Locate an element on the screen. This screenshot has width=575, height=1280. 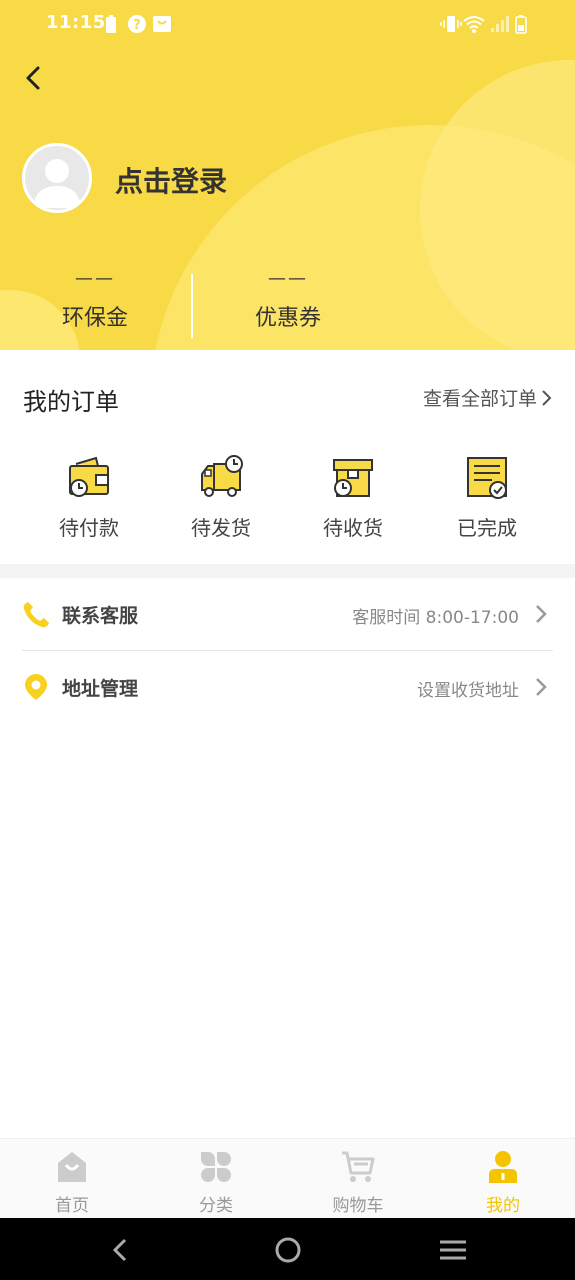
tab-cart-label: 购物车 is located at coordinates (358, 1206).